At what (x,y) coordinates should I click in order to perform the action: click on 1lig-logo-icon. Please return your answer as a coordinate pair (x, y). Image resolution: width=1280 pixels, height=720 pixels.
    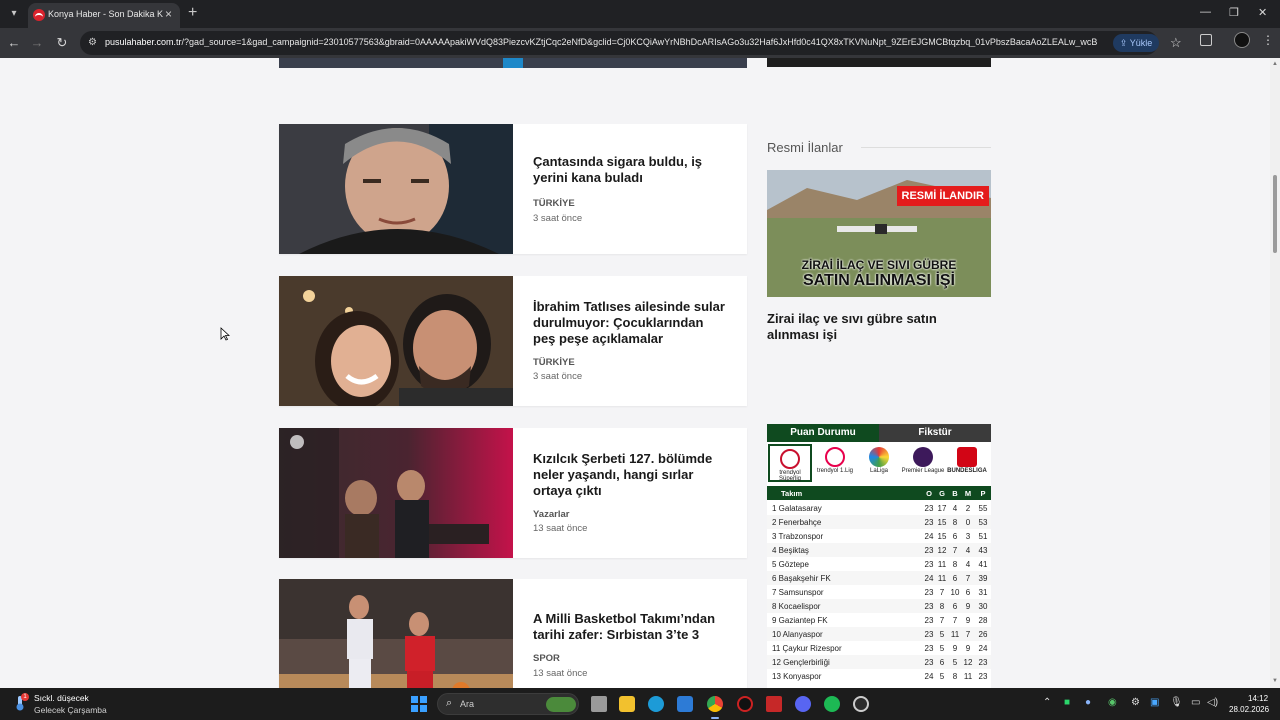
    Looking at the image, I should click on (835, 457).